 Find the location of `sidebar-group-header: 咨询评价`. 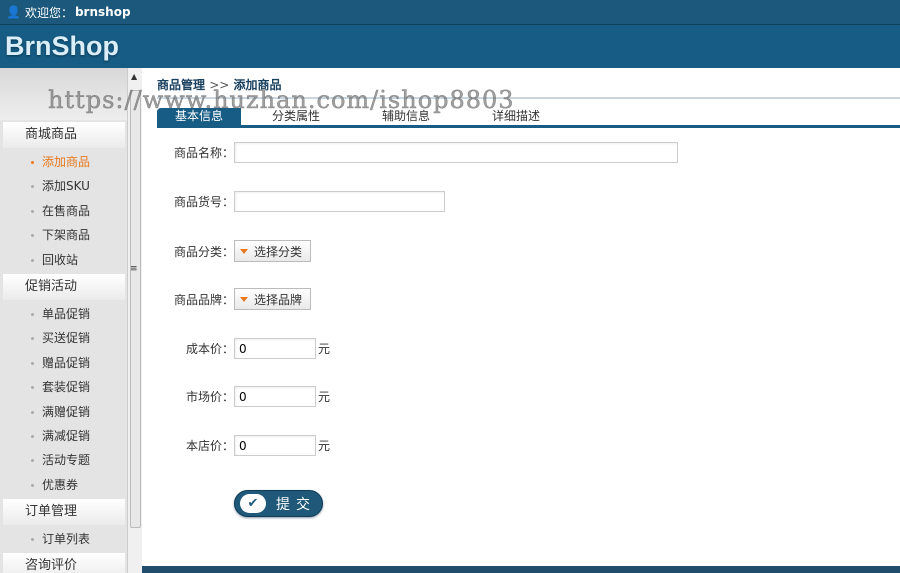

sidebar-group-header: 咨询评价 is located at coordinates (64, 563).